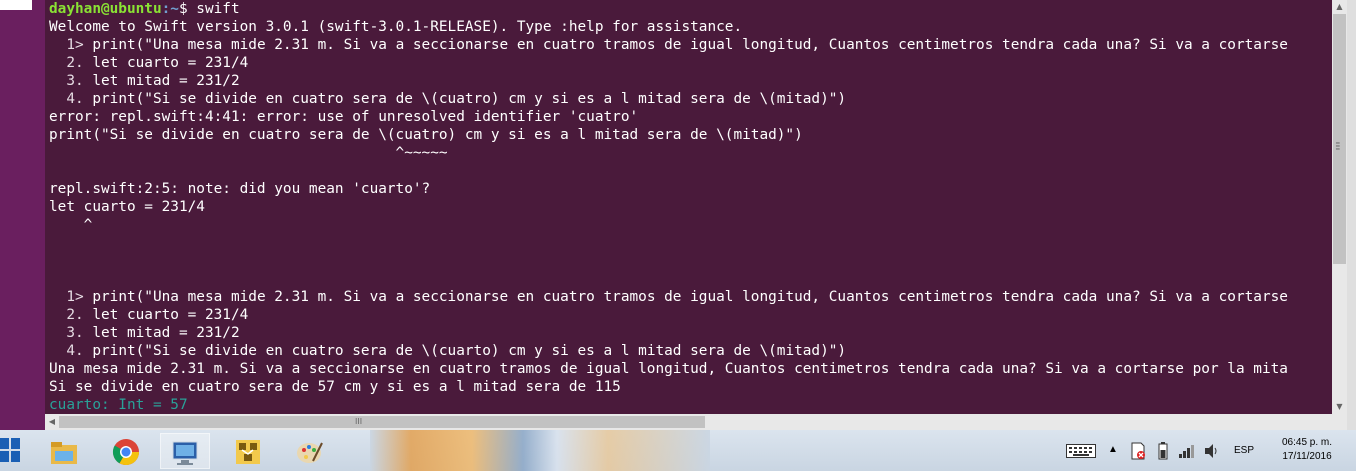 The height and width of the screenshot is (471, 1356). I want to click on terminal-line: ^~~~~~, so click(690, 153).